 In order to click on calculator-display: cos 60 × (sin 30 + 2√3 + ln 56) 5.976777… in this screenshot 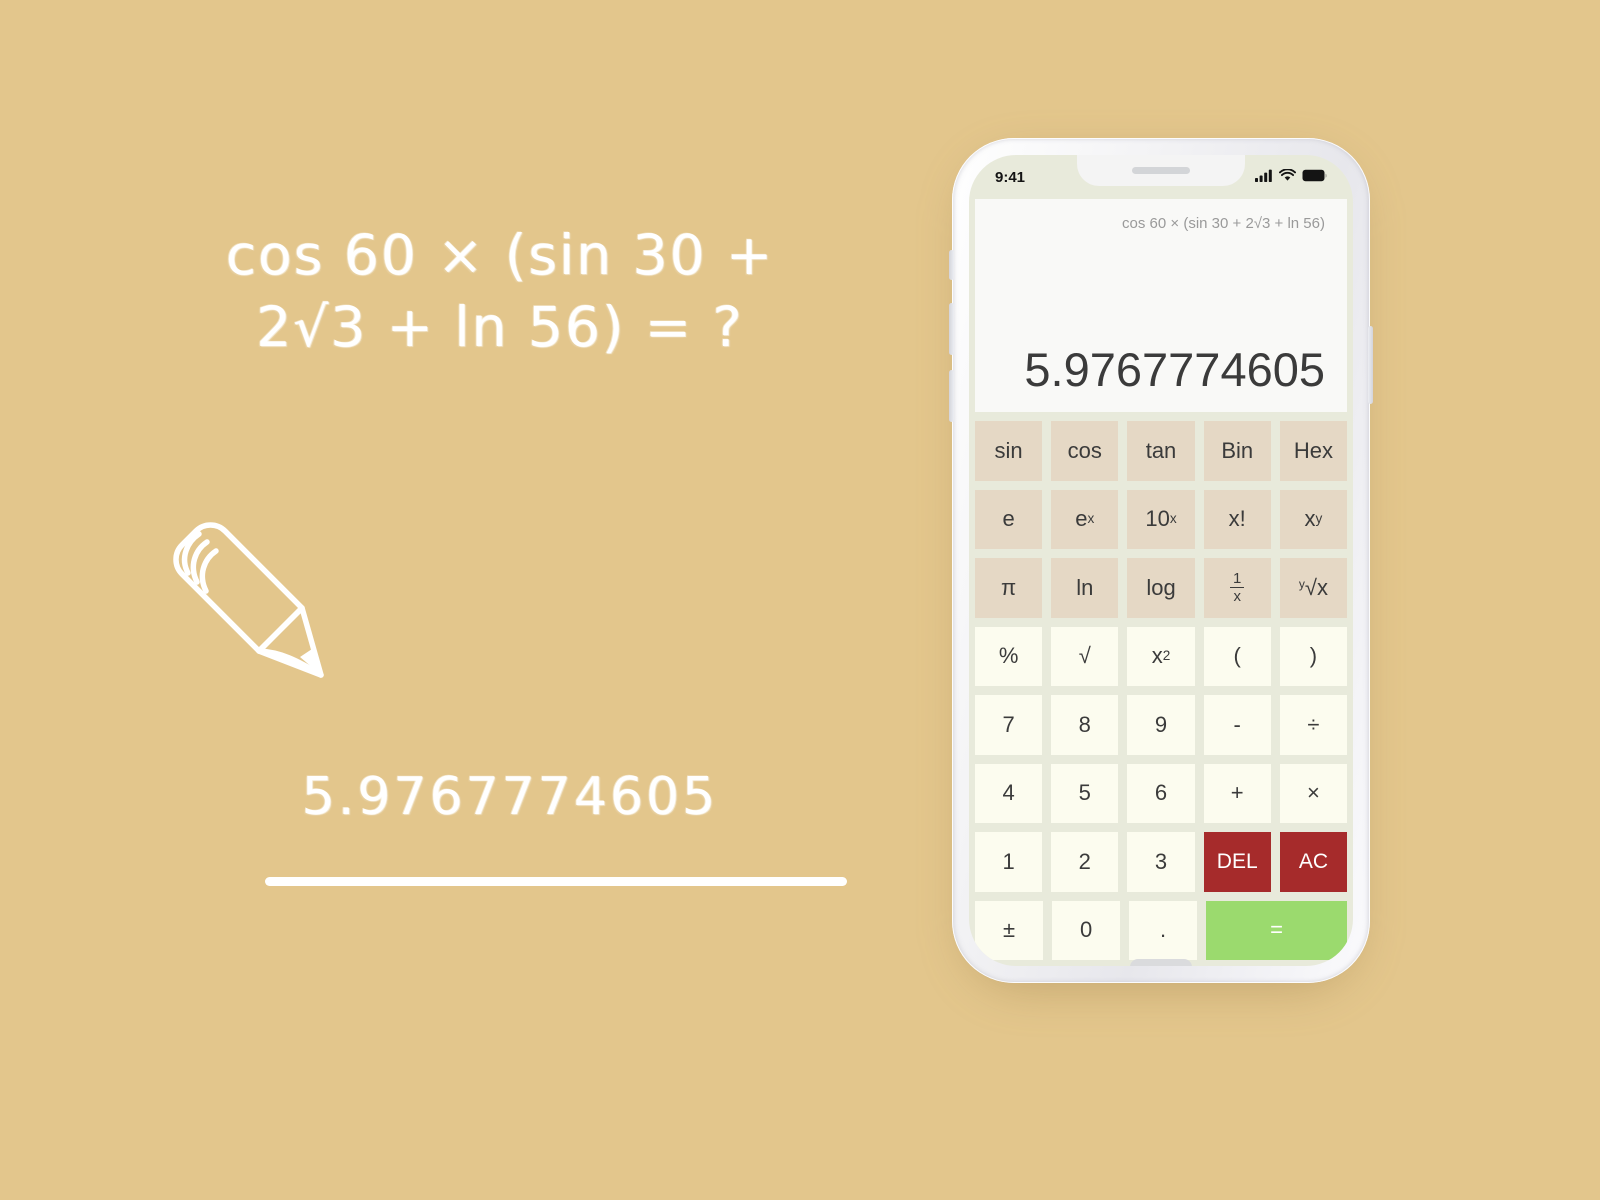, I will do `click(1161, 305)`.